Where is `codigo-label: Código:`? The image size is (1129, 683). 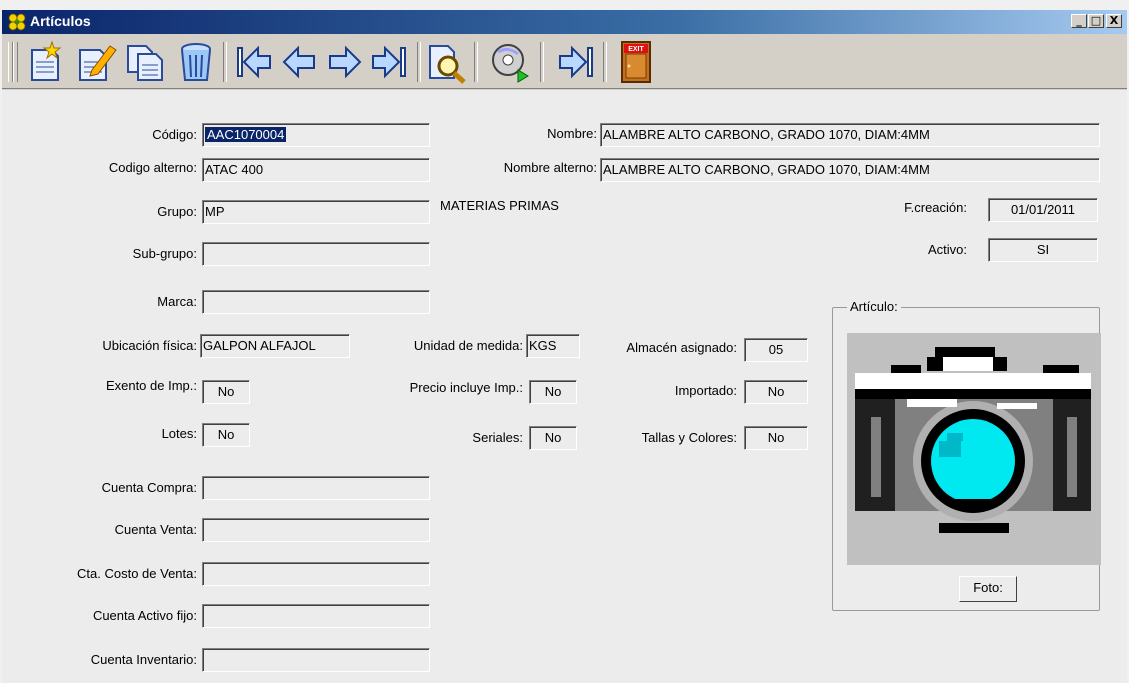
codigo-label: Código: is located at coordinates (174, 134).